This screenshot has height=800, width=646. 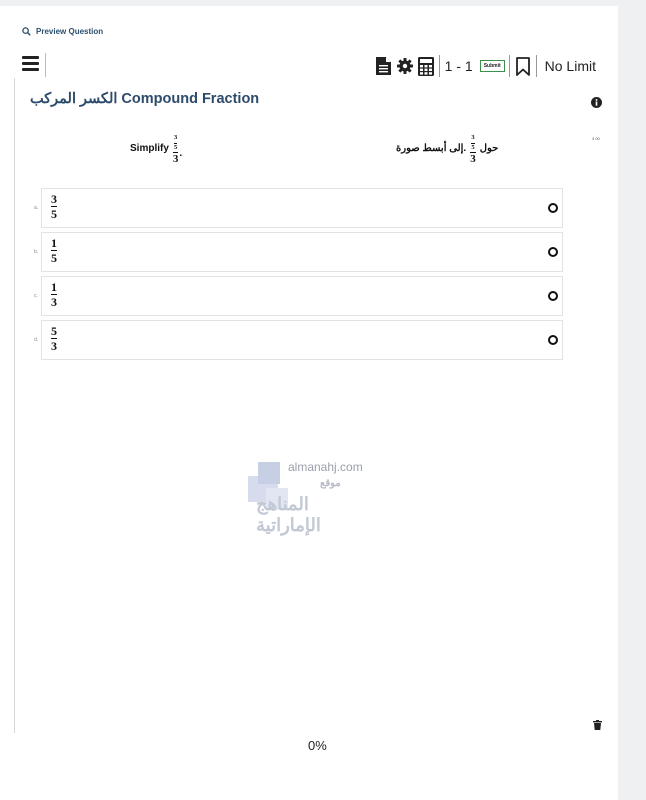 What do you see at coordinates (309, 66) in the screenshot?
I see `toolbar: 1 - 1 Submit No Limit` at bounding box center [309, 66].